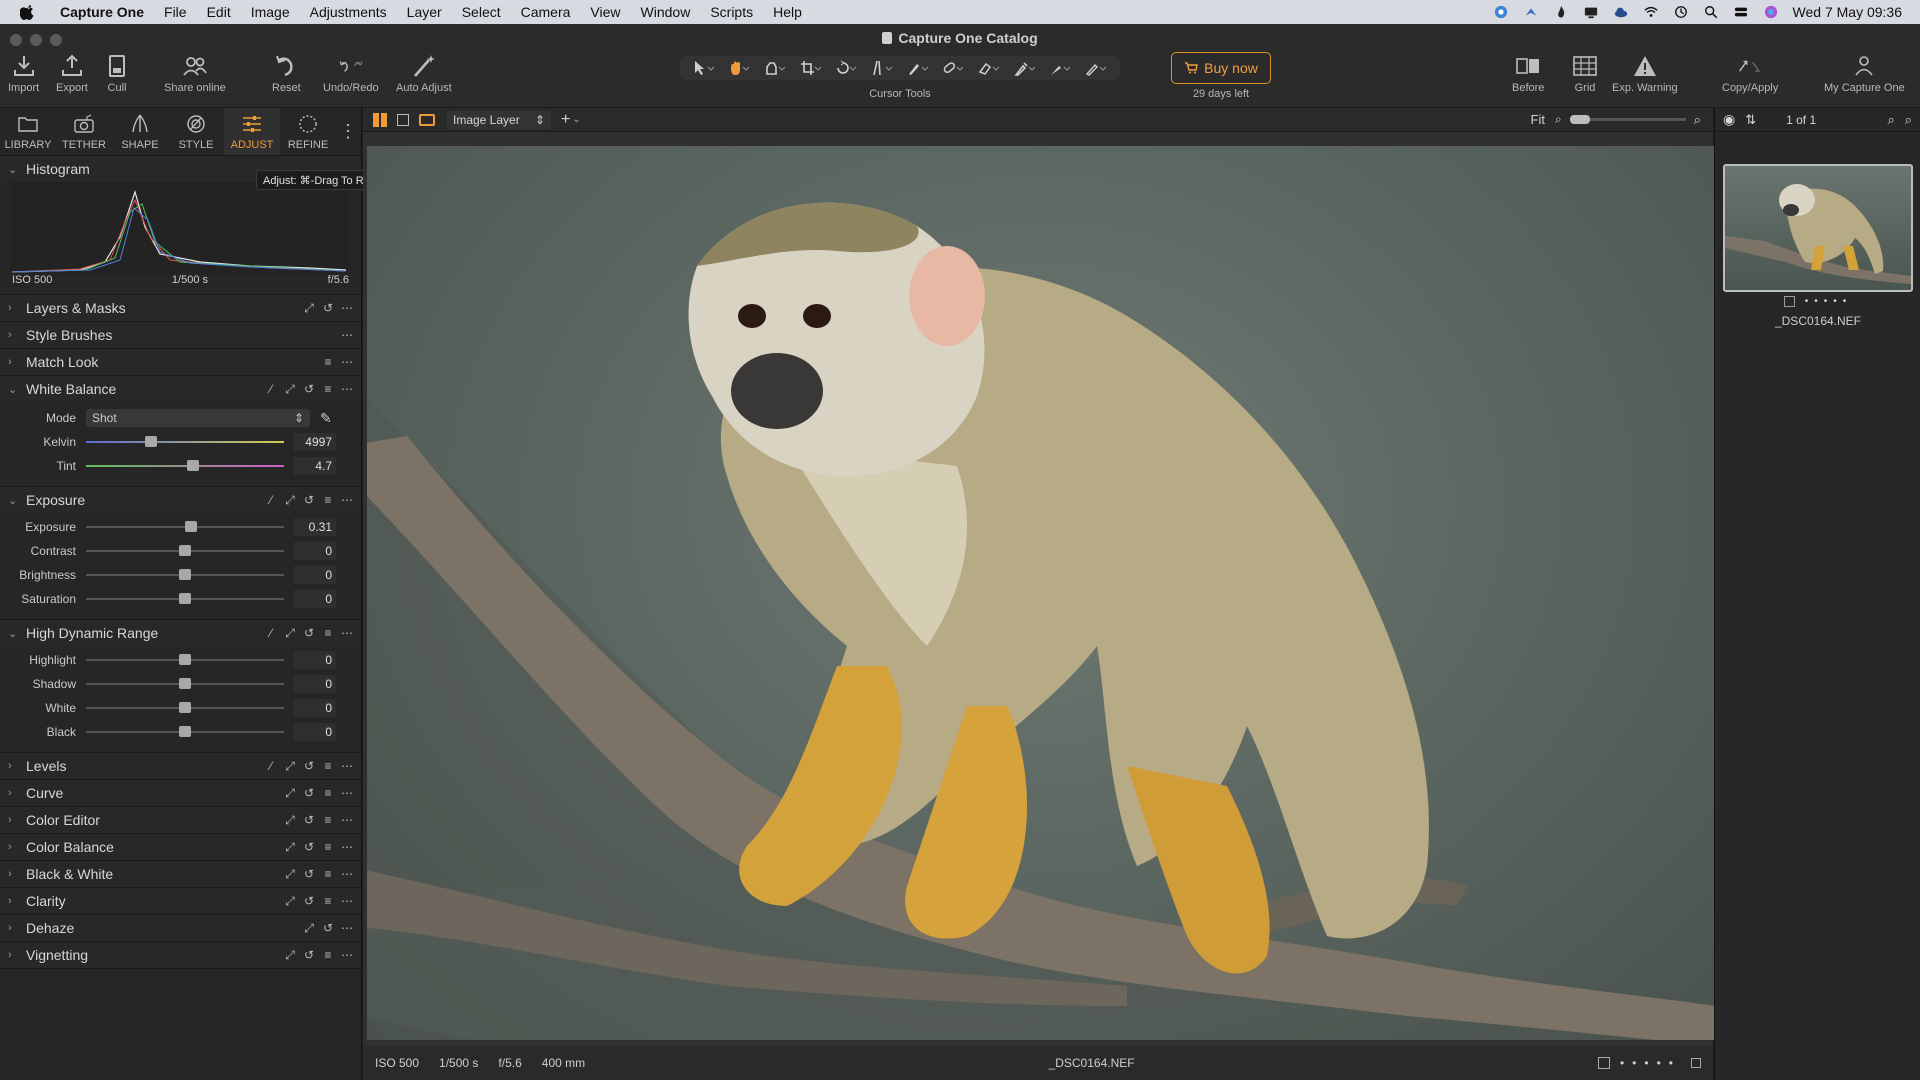  I want to click on tab-refine: REFINE, so click(308, 131).